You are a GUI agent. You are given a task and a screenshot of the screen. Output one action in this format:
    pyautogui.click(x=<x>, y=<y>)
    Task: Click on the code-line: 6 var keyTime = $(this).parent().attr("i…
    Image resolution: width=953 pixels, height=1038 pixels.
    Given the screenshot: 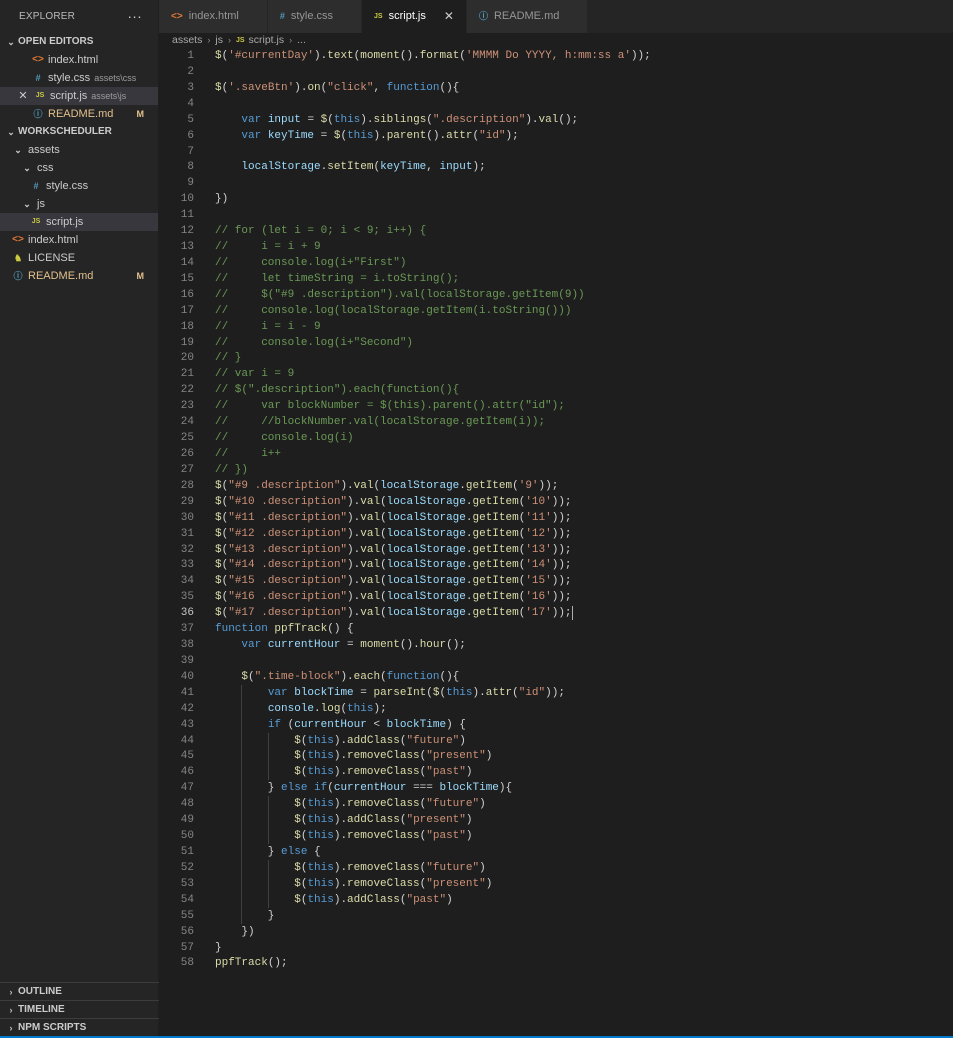 What is the action you would take?
    pyautogui.click(x=556, y=136)
    